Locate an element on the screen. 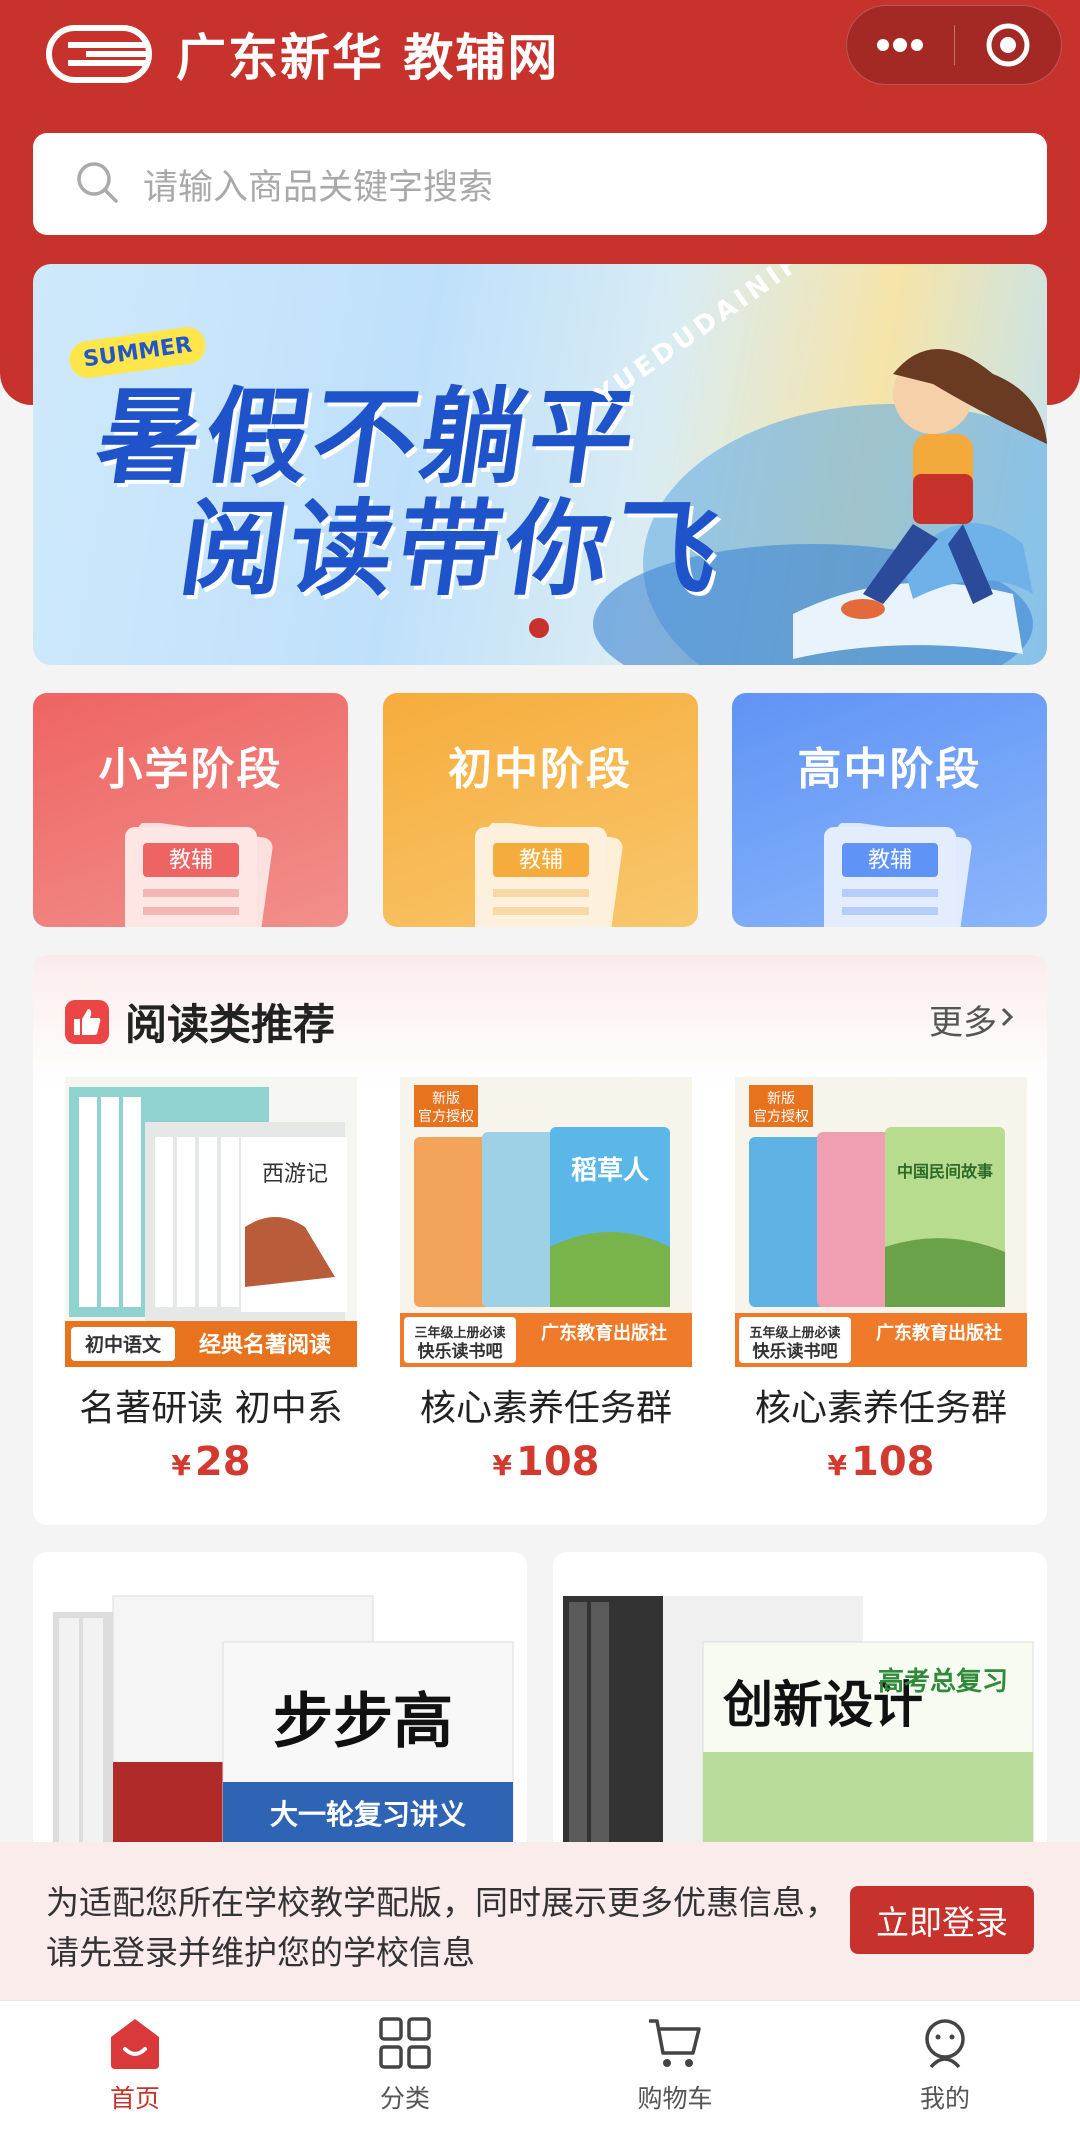  cover-grade-line: 五年级上册必读 is located at coordinates (794, 1333).